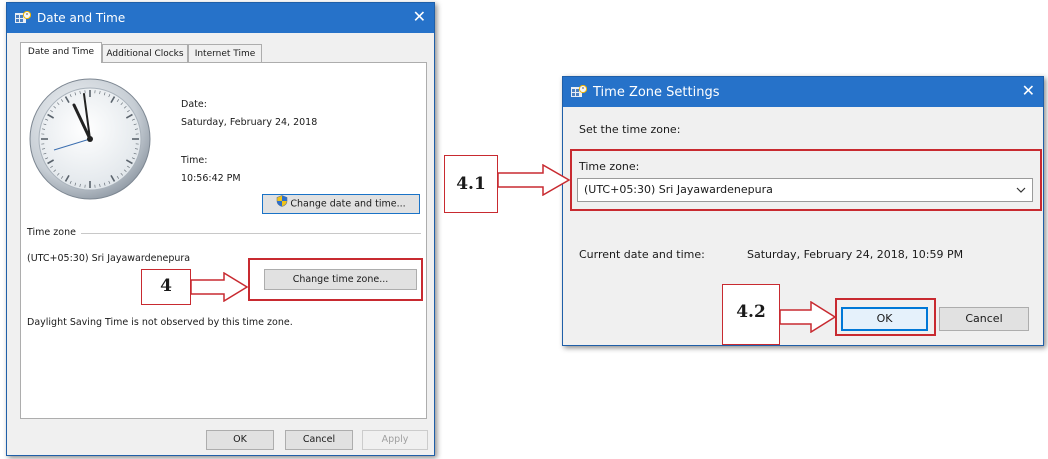 The height and width of the screenshot is (459, 1048). What do you see at coordinates (471, 184) in the screenshot?
I see `callout-step-4-1: 4.1` at bounding box center [471, 184].